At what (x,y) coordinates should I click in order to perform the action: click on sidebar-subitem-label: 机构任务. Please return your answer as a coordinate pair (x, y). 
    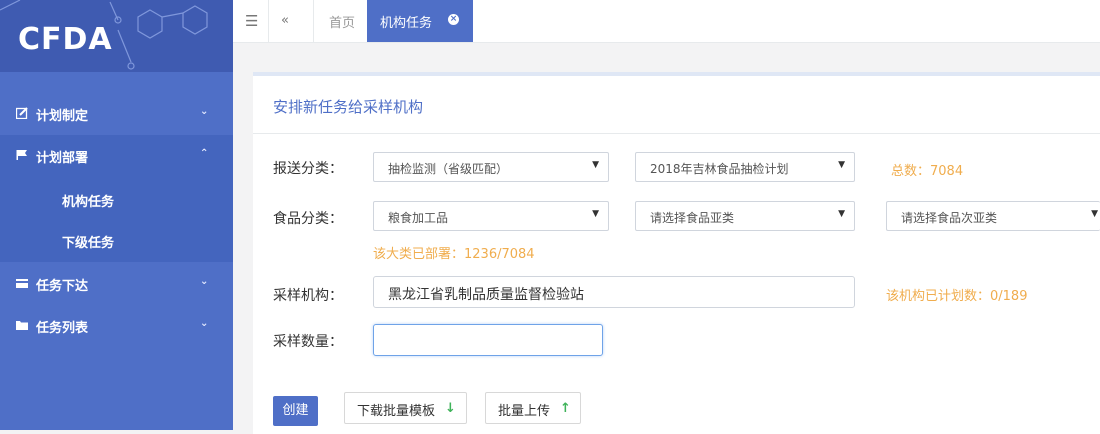
    Looking at the image, I should click on (88, 202).